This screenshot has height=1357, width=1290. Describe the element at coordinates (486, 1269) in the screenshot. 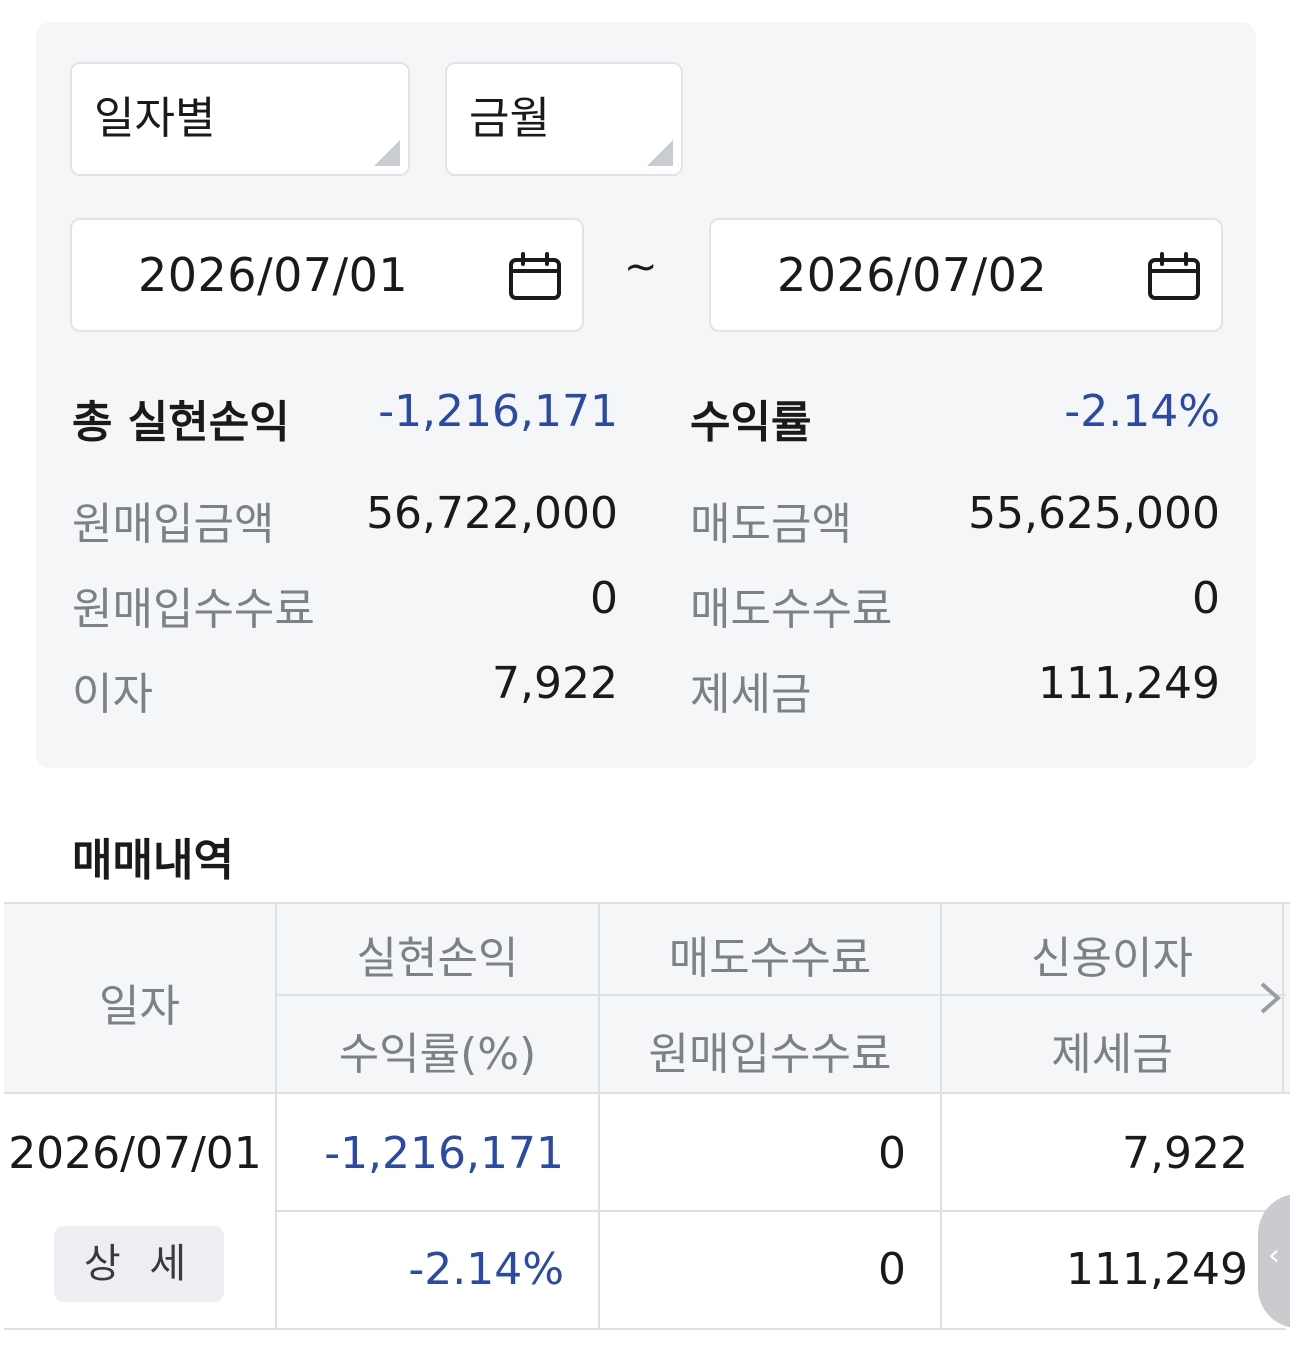

I see `row-return: -2.14%` at that location.